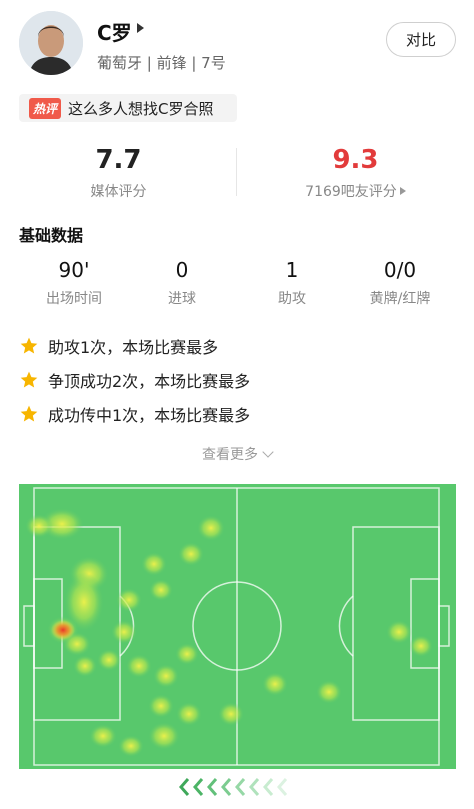 The height and width of the screenshot is (809, 474). Describe the element at coordinates (400, 283) in the screenshot. I see `stat-cards: 0/0 黄牌/红牌` at that location.